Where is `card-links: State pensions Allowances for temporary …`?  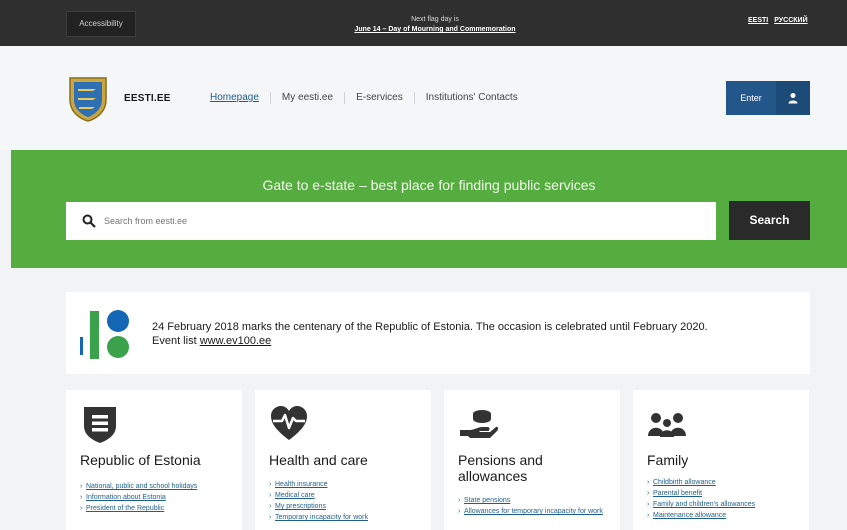
card-links: State pensions Allowances for temporary … is located at coordinates (535, 507).